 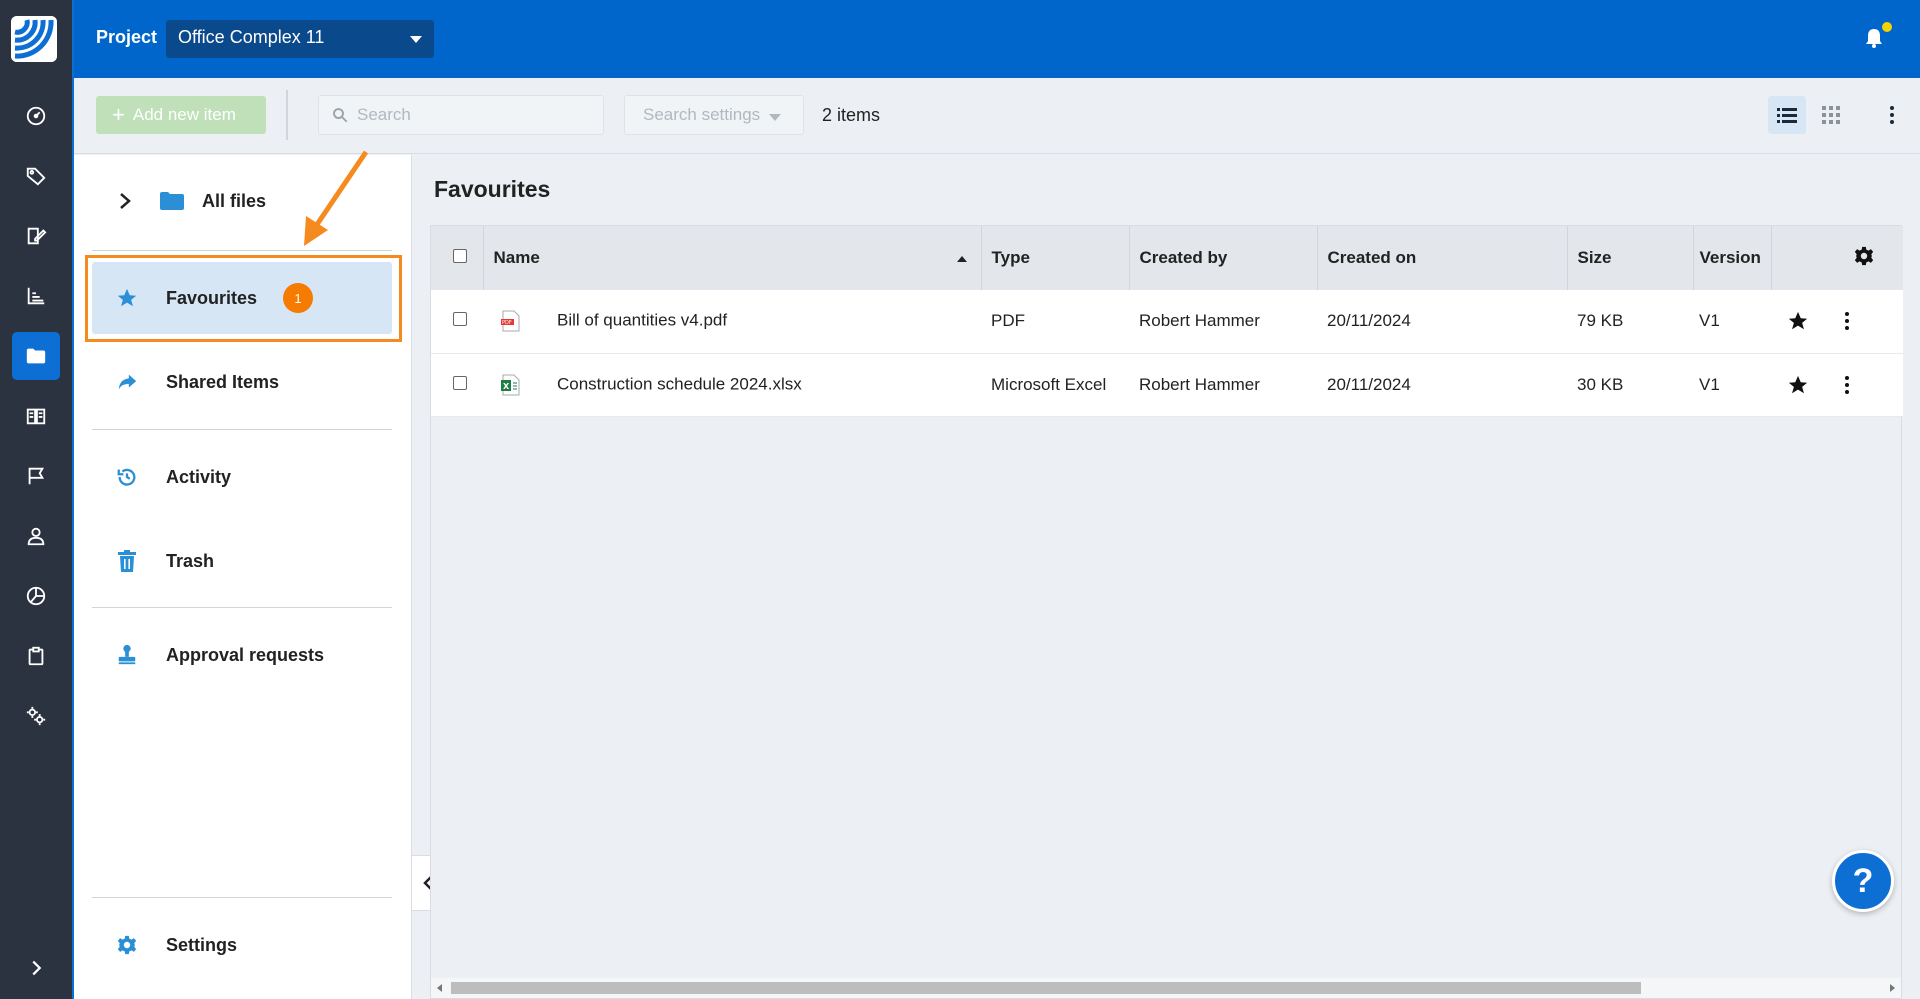 What do you see at coordinates (184, 114) in the screenshot?
I see `add-new-item-label: Add new item` at bounding box center [184, 114].